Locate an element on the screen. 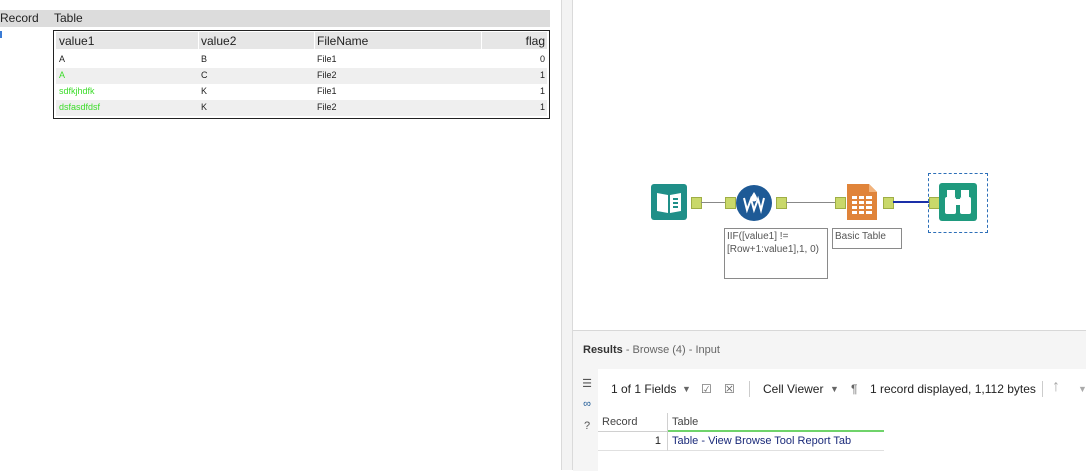 The image size is (1086, 471). basic-table-icon is located at coordinates (862, 202).